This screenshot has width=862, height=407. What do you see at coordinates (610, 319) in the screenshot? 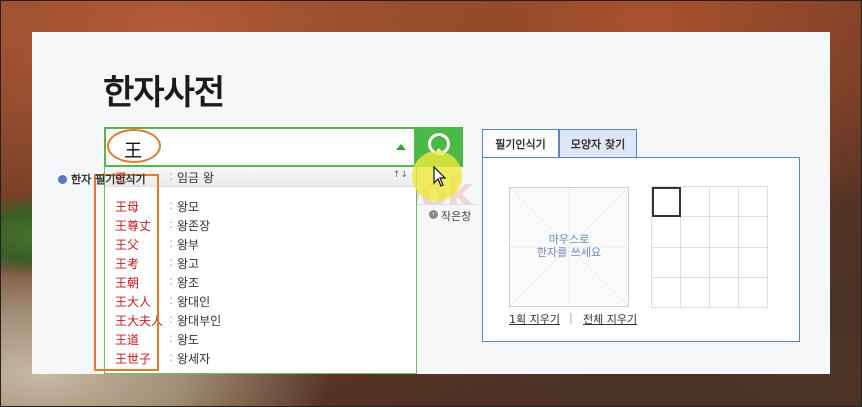
I see `clear-all-link: 전체 지우기` at bounding box center [610, 319].